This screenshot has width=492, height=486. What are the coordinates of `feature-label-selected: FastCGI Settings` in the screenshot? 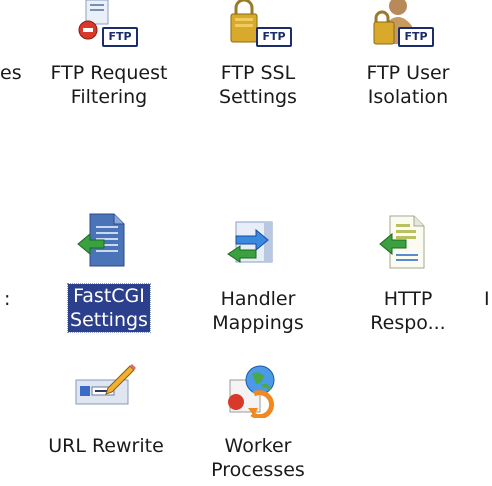 It's located at (109, 308).